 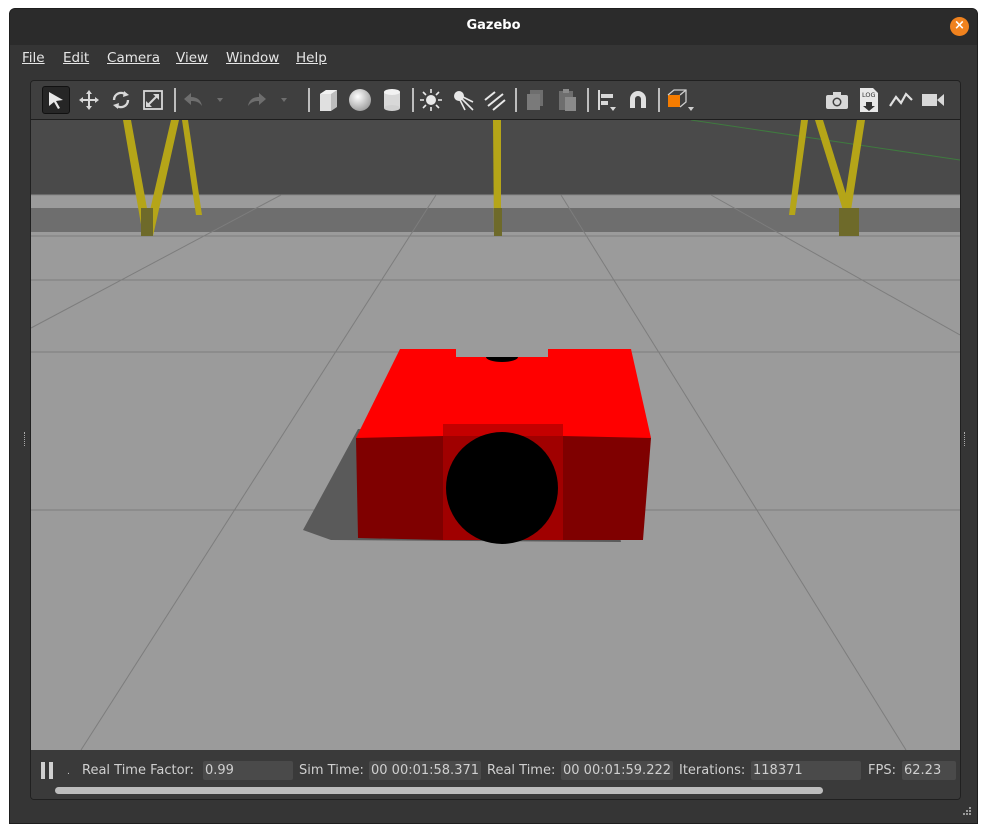 I want to click on scale-icon, so click(x=153, y=100).